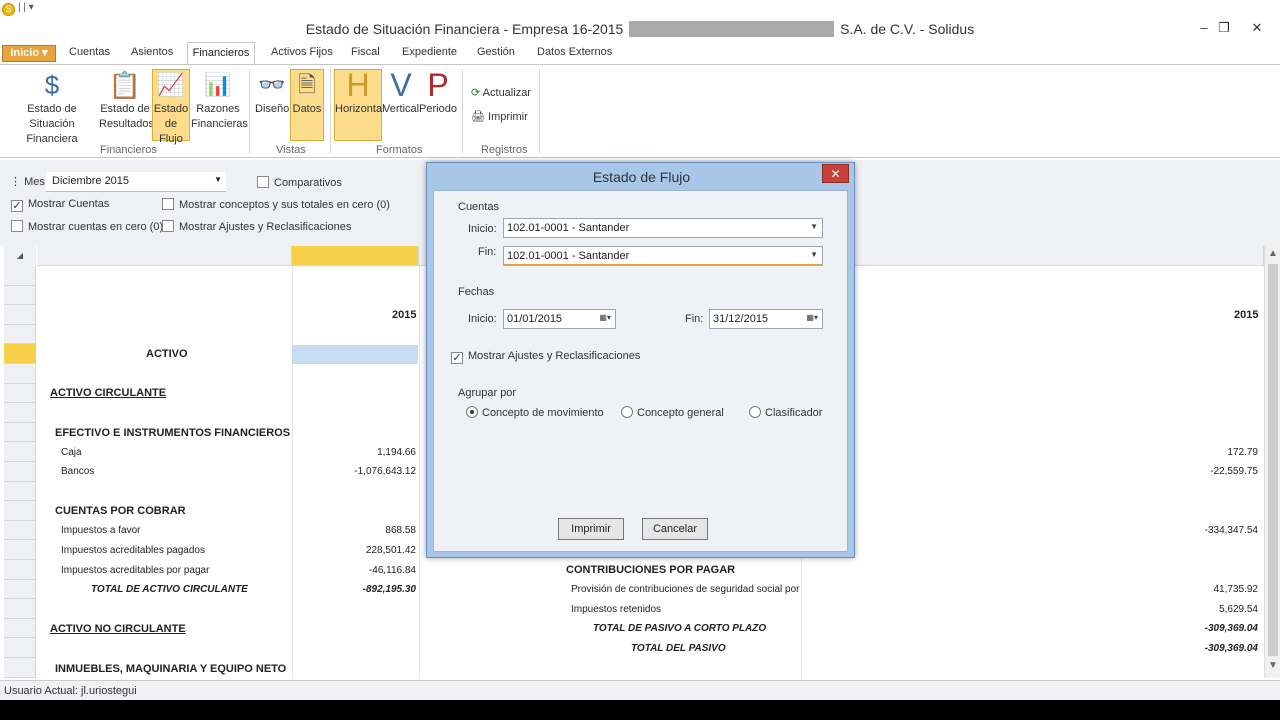  I want to click on h-letter-icon: H, so click(358, 85).